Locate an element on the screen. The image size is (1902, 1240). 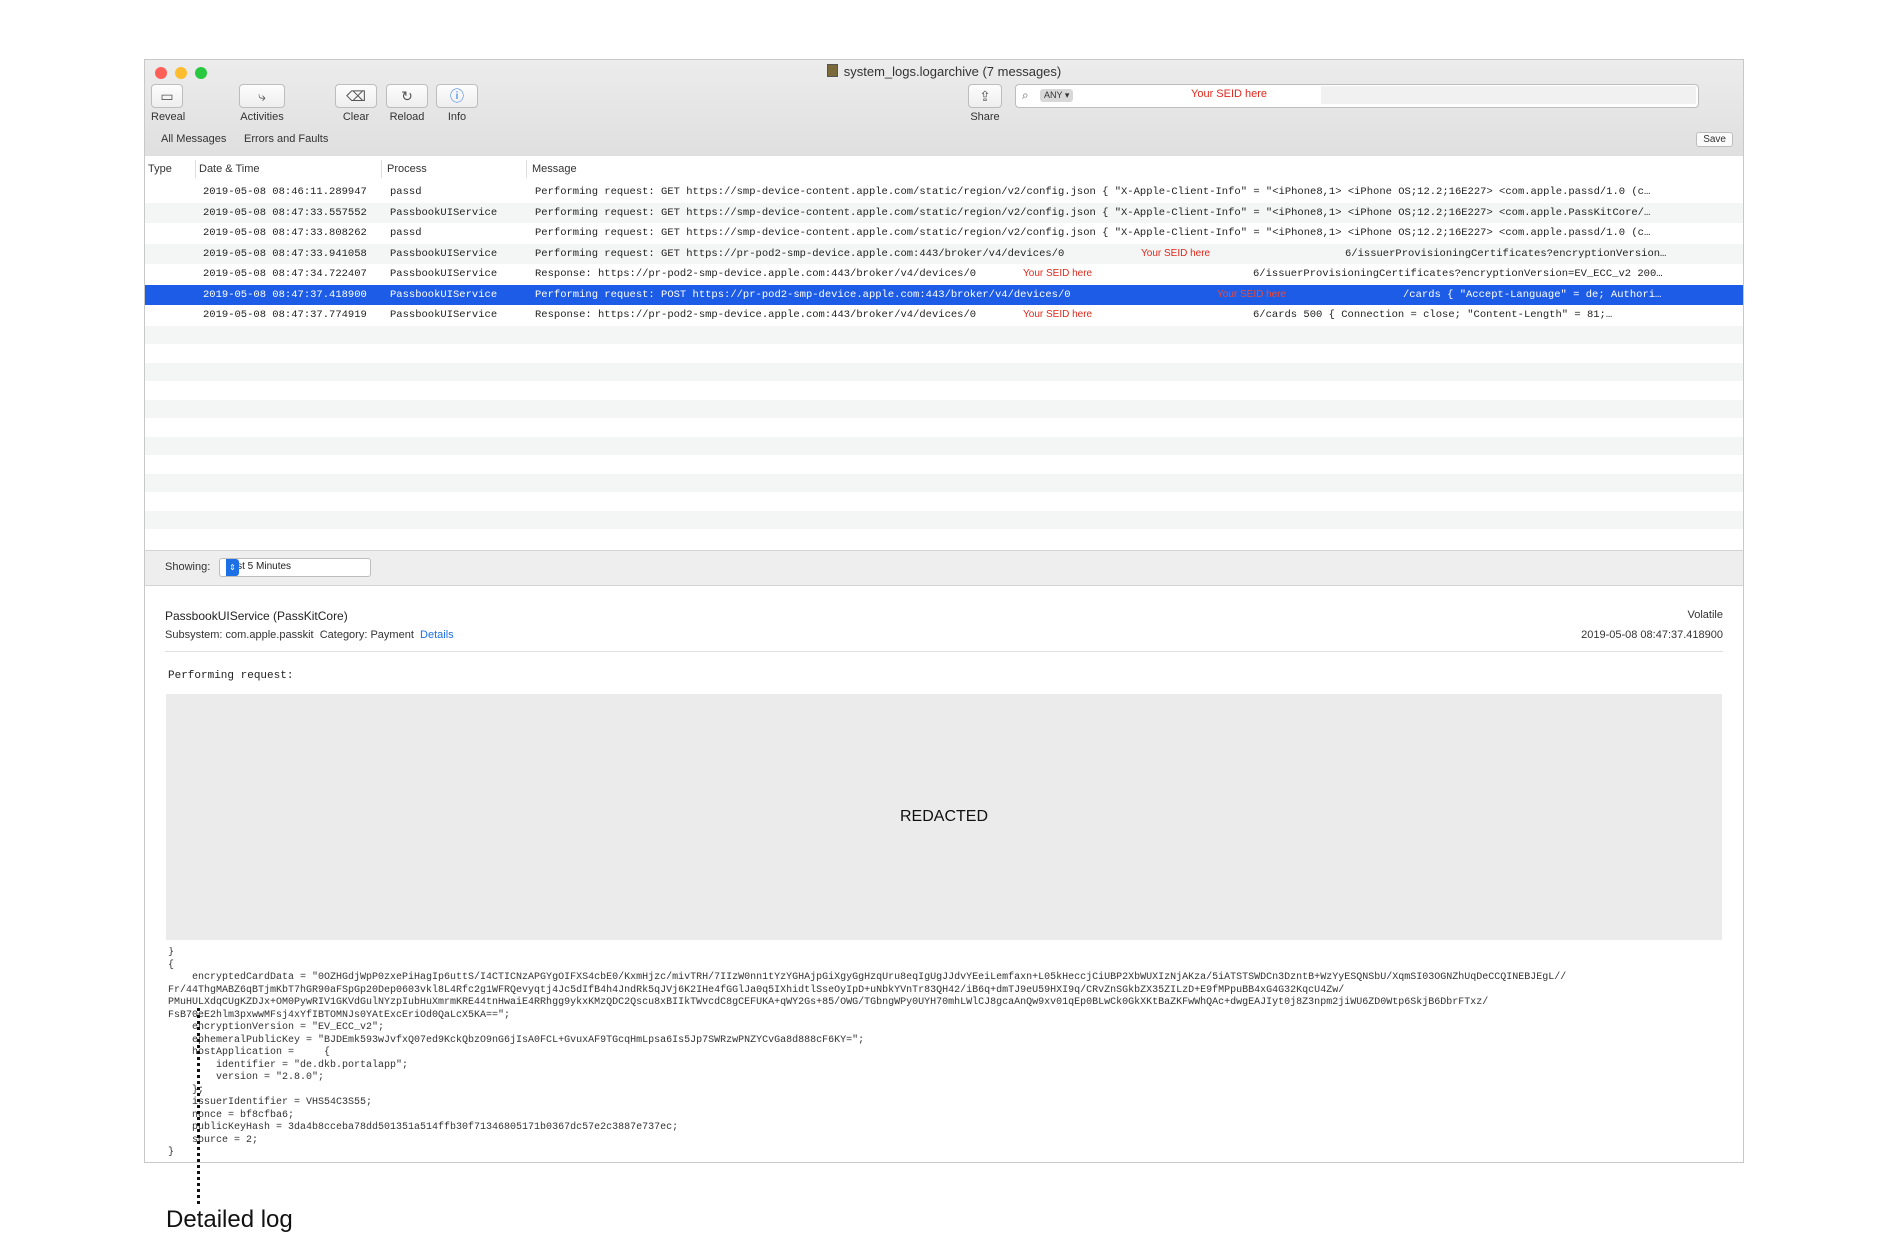
tab-all-messages: All Messages is located at coordinates (193, 139).